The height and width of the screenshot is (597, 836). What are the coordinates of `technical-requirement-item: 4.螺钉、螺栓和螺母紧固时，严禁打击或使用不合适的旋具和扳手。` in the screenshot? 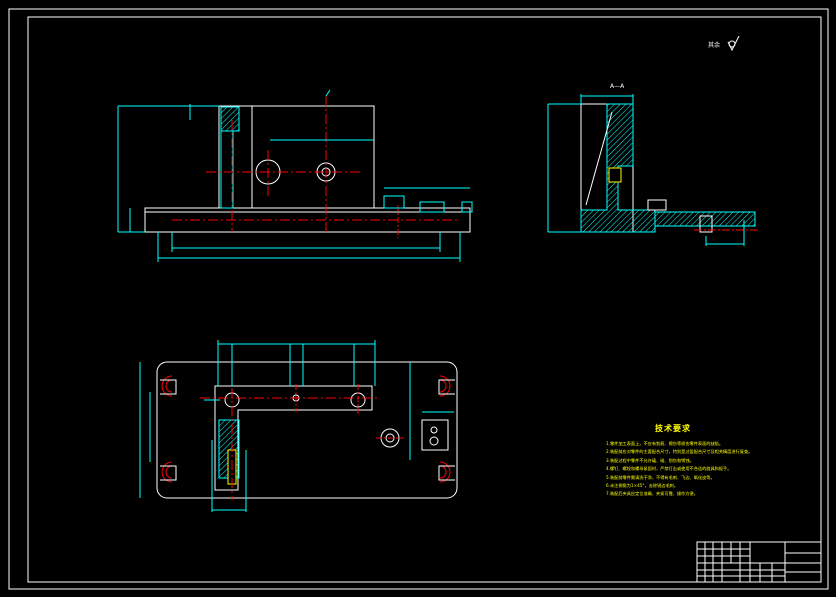 It's located at (669, 469).